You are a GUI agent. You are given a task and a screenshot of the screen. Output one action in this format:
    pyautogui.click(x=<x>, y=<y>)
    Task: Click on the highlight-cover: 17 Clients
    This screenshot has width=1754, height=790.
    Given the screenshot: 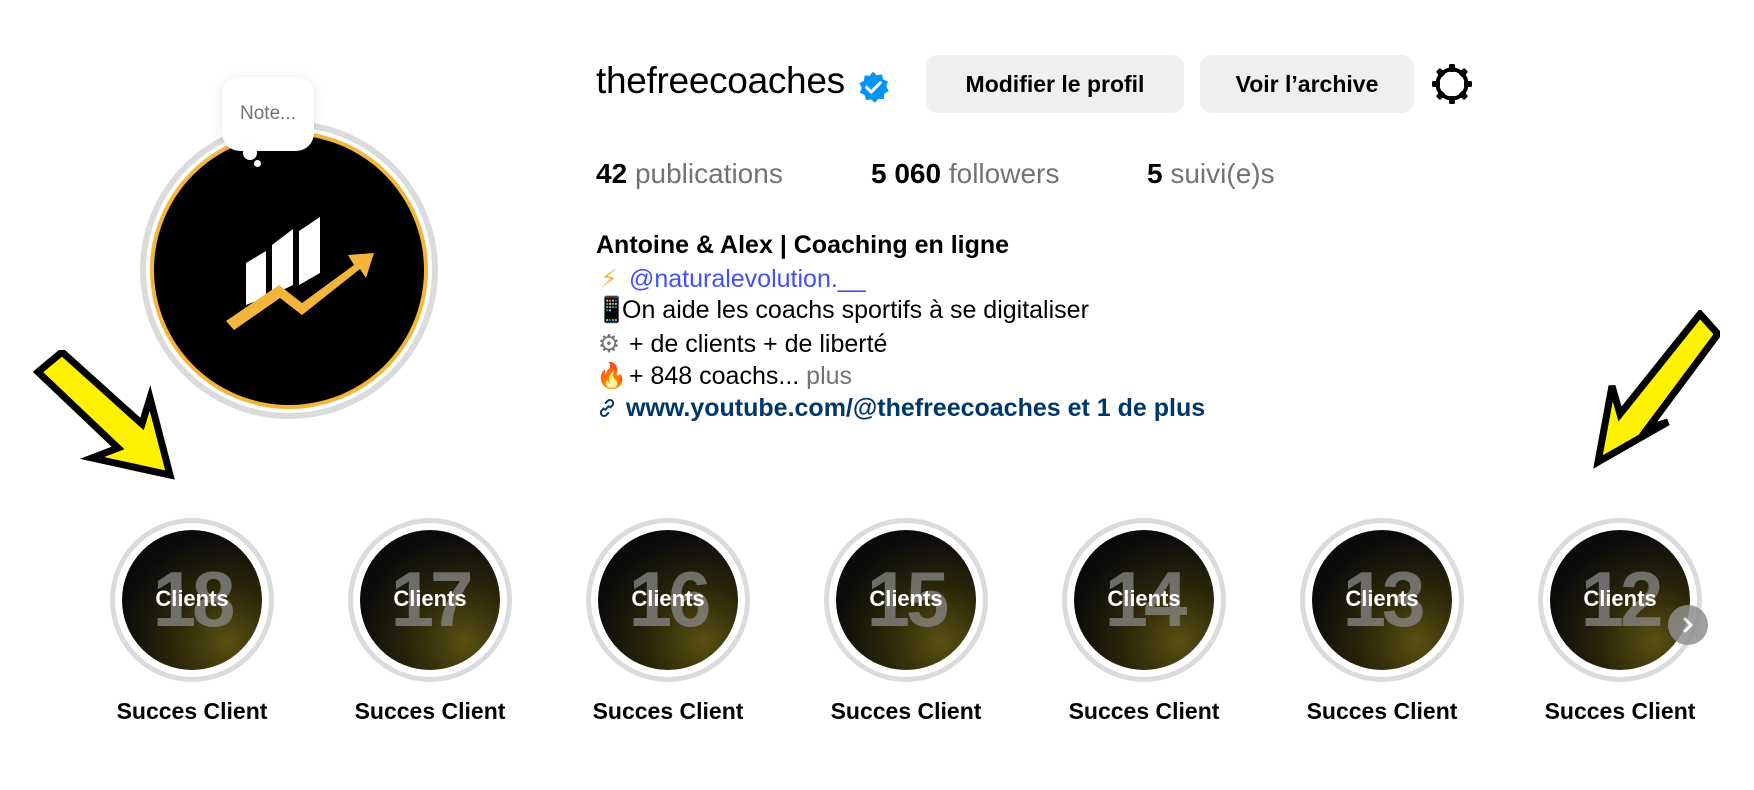 What is the action you would take?
    pyautogui.click(x=430, y=600)
    